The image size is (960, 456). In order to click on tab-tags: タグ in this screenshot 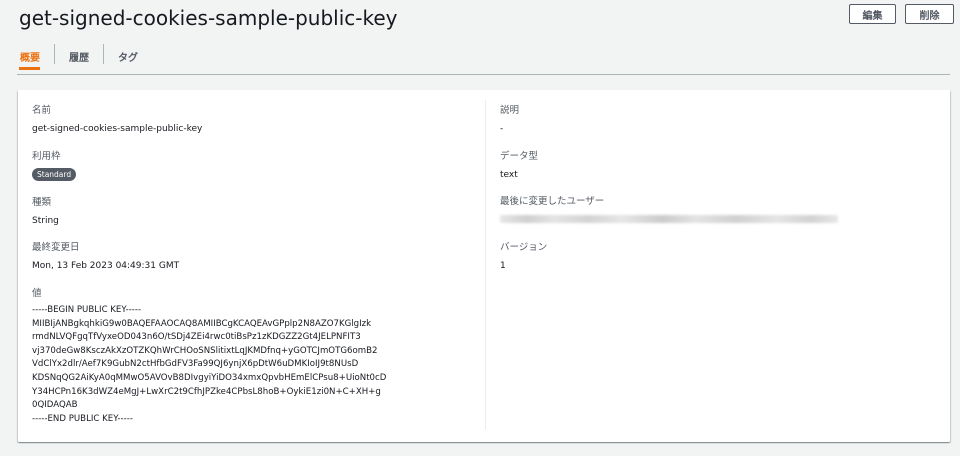, I will do `click(128, 57)`.